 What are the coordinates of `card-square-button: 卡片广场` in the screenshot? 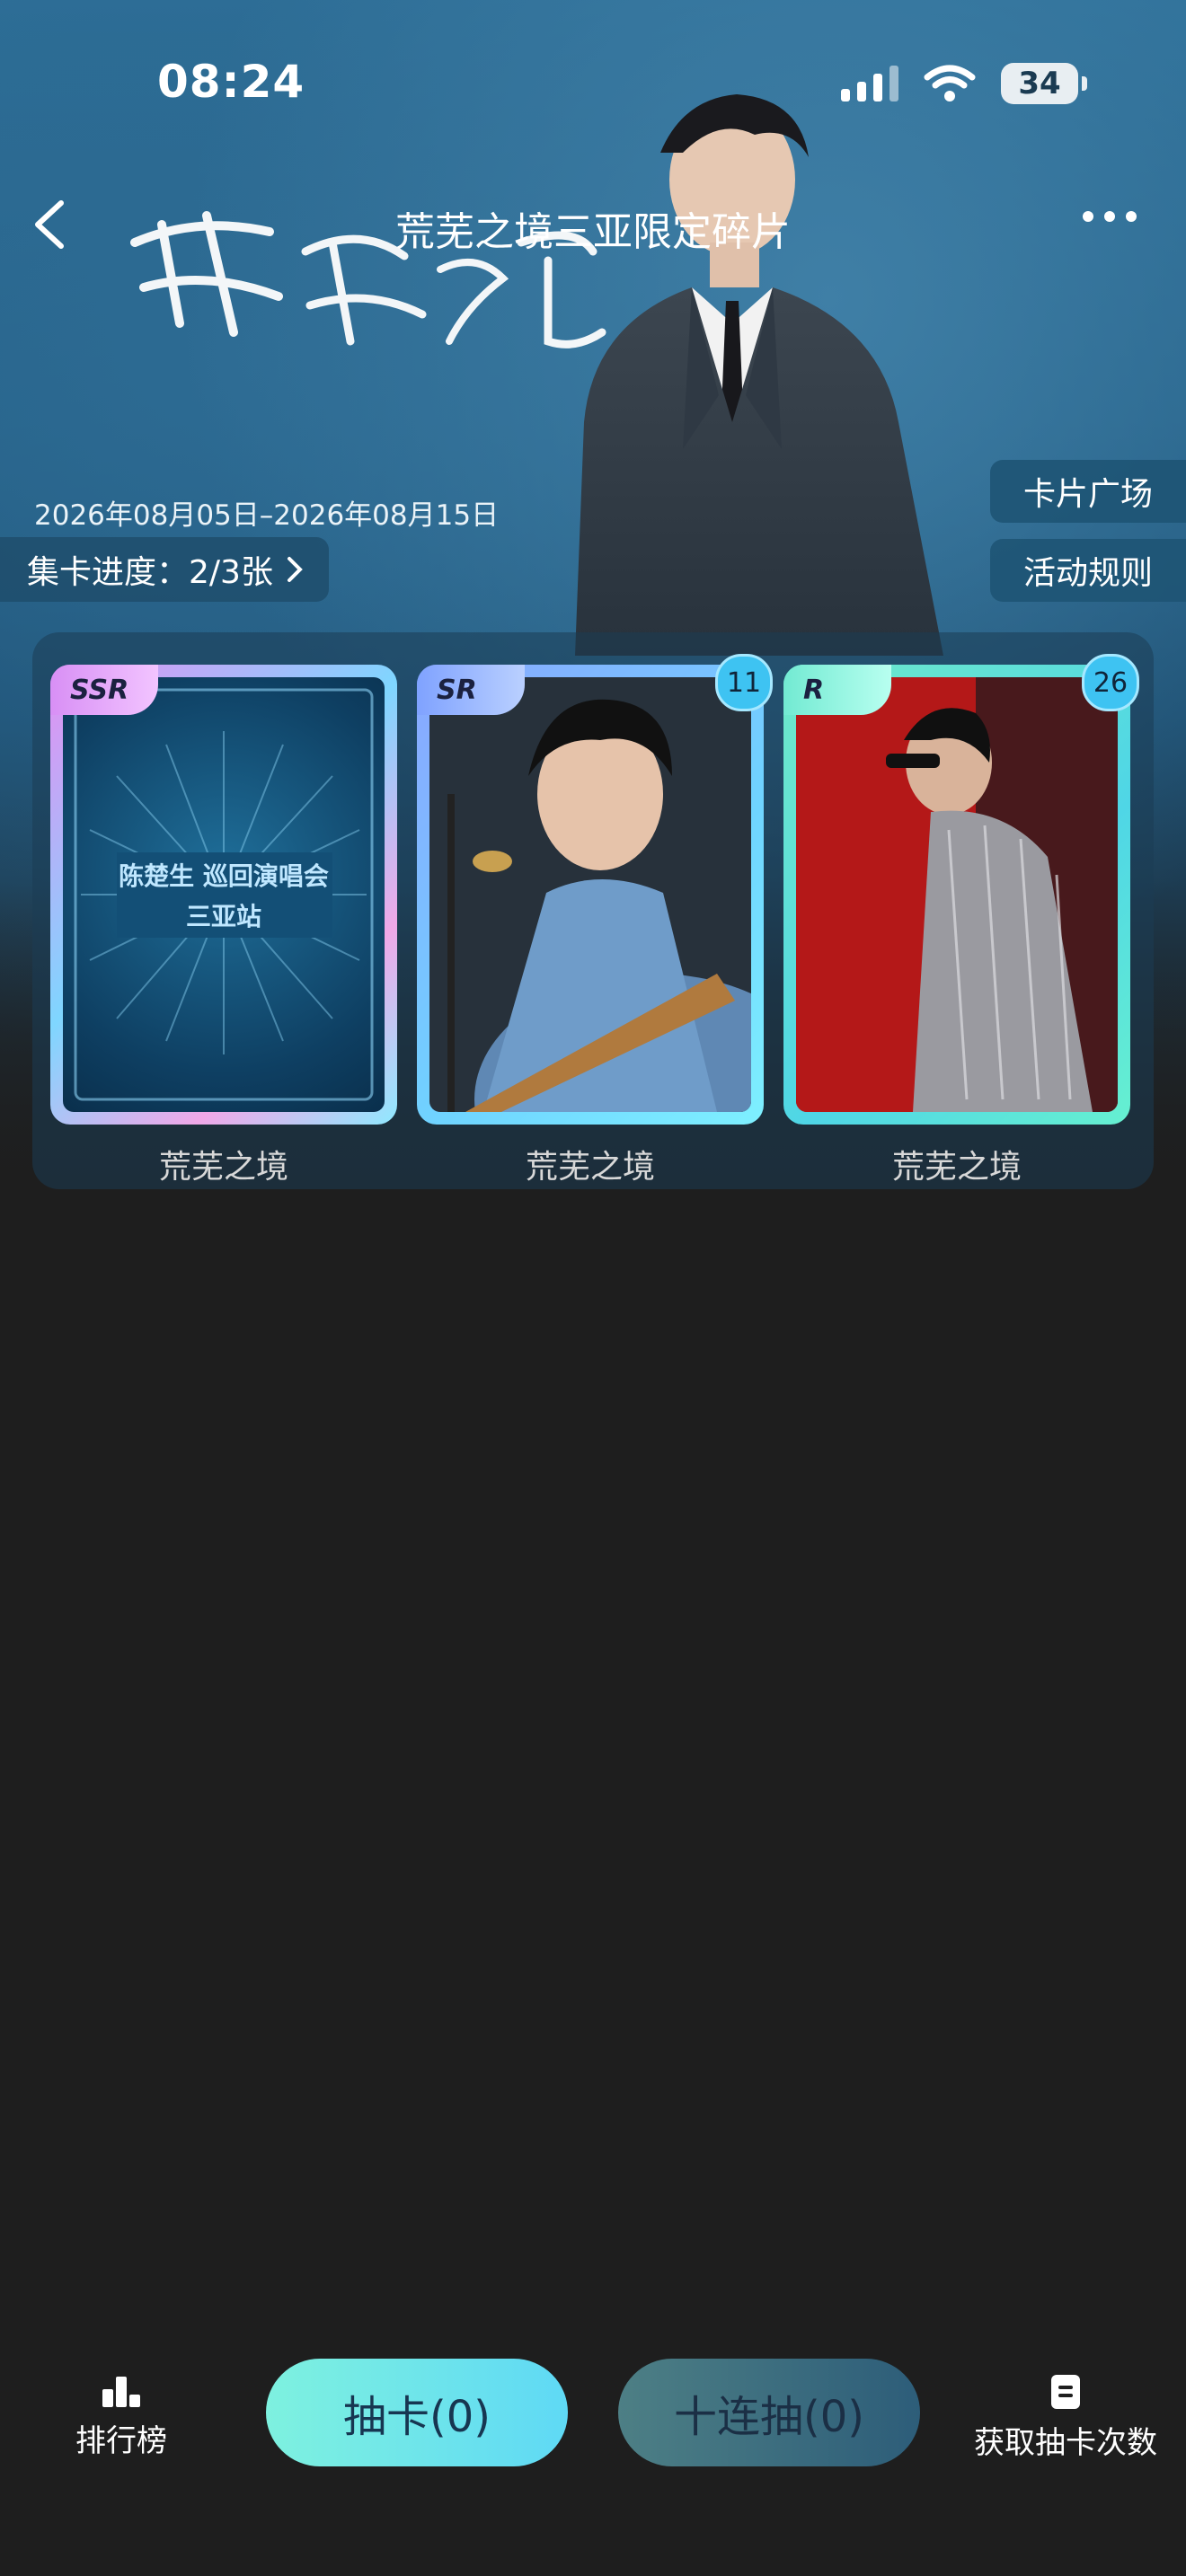 It's located at (1088, 491).